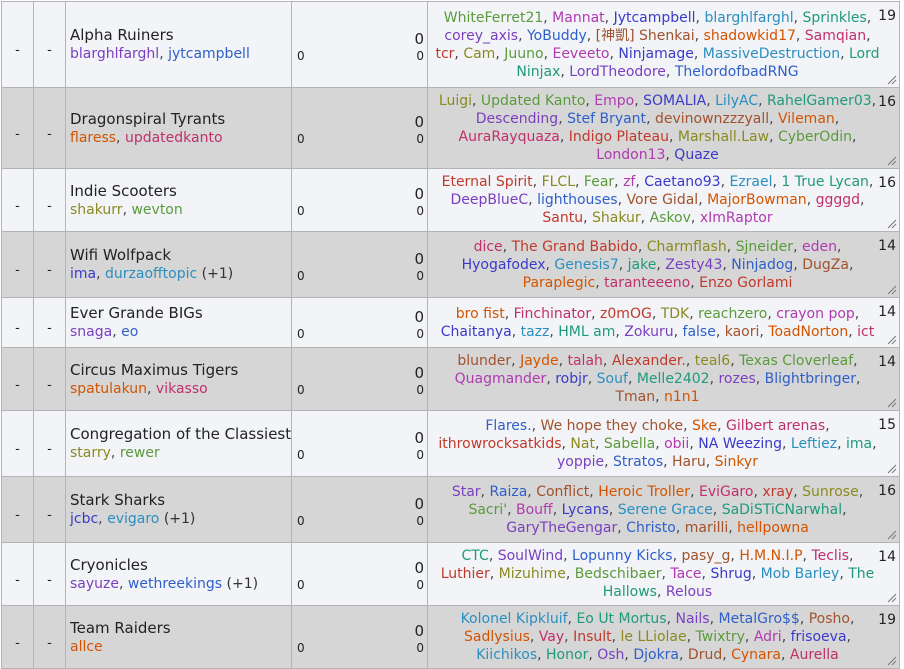 The width and height of the screenshot is (904, 669). I want to click on player-link: Djokra, so click(656, 655).